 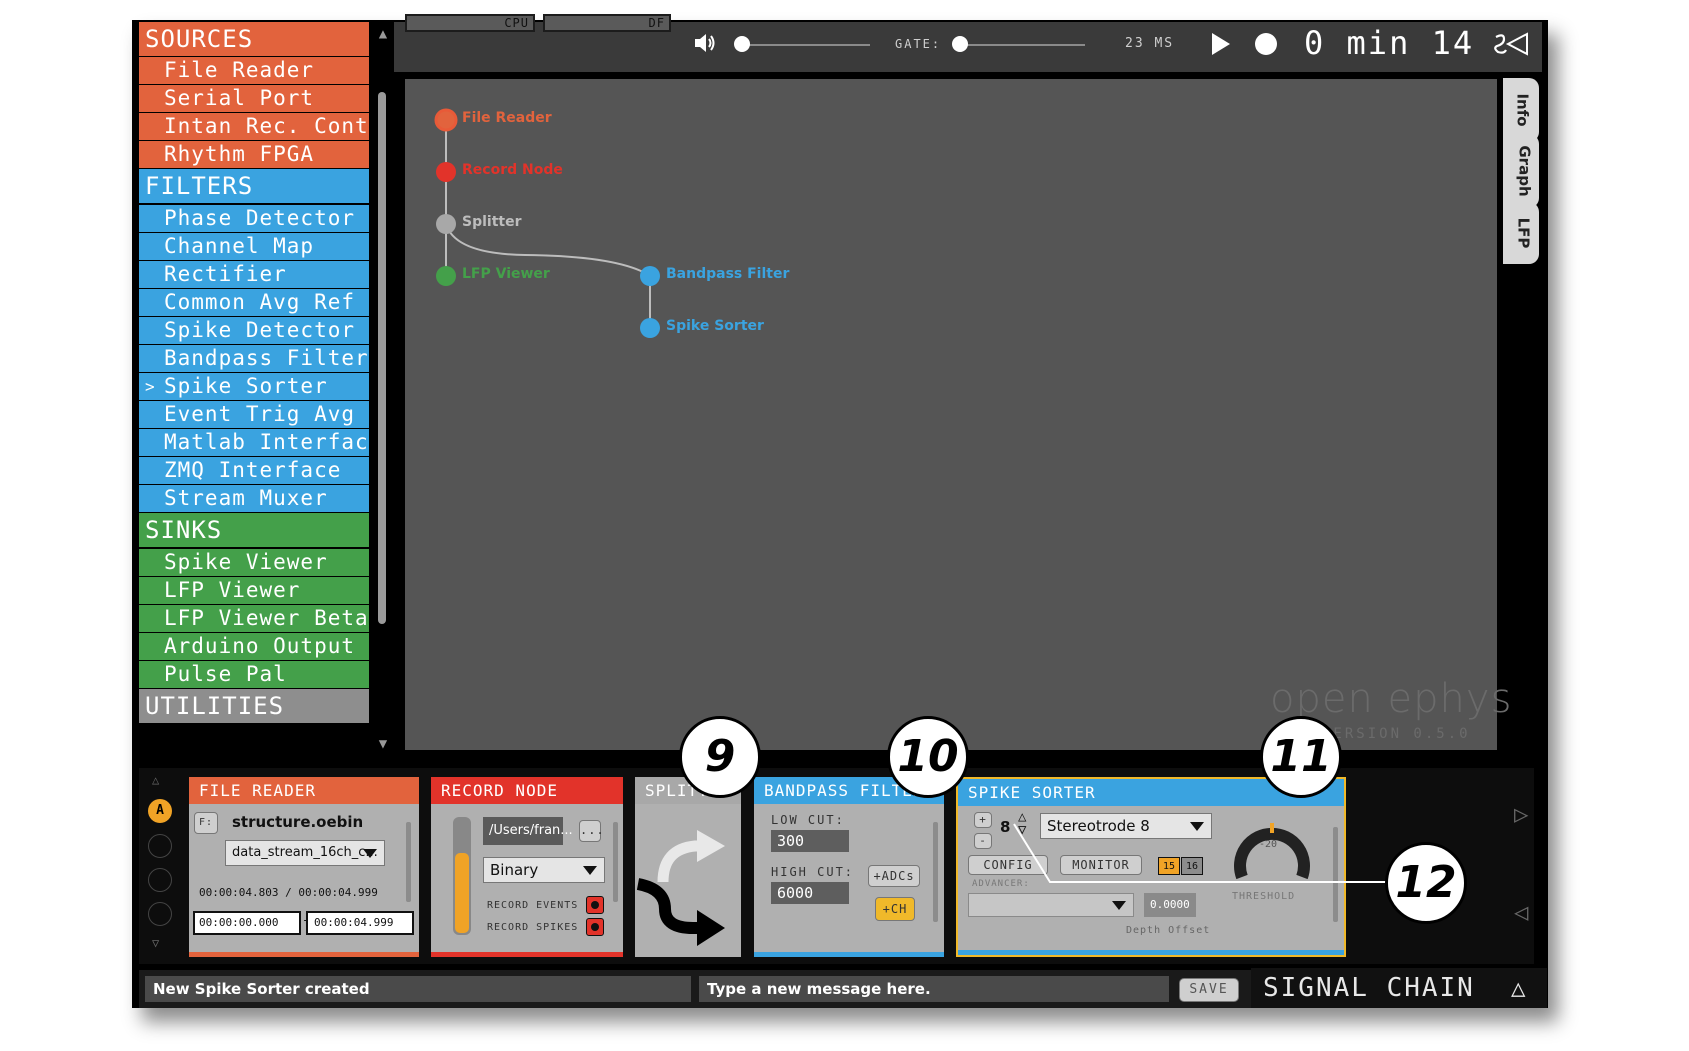 I want to click on node-dot-splitter, so click(x=446, y=224).